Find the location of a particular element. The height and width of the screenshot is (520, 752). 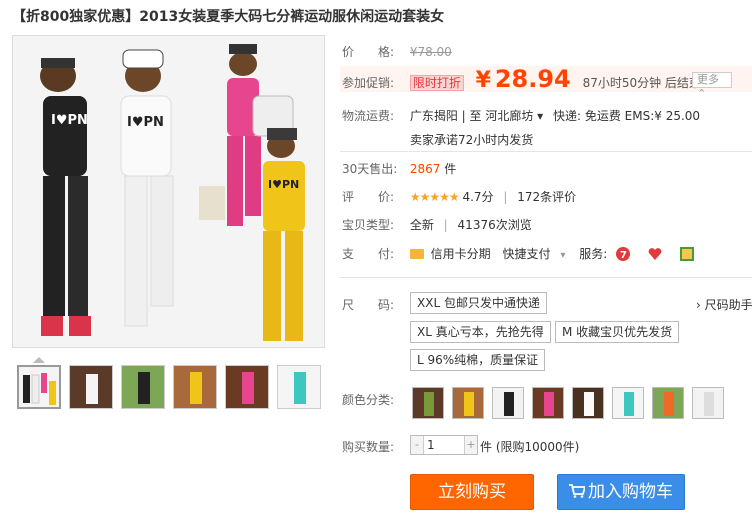

rating-stars: ★★★★★ is located at coordinates (434, 197).